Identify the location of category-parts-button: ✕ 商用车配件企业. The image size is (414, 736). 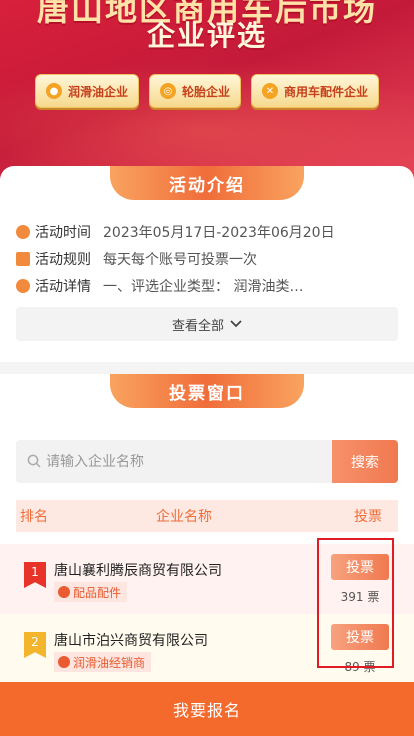
(315, 91).